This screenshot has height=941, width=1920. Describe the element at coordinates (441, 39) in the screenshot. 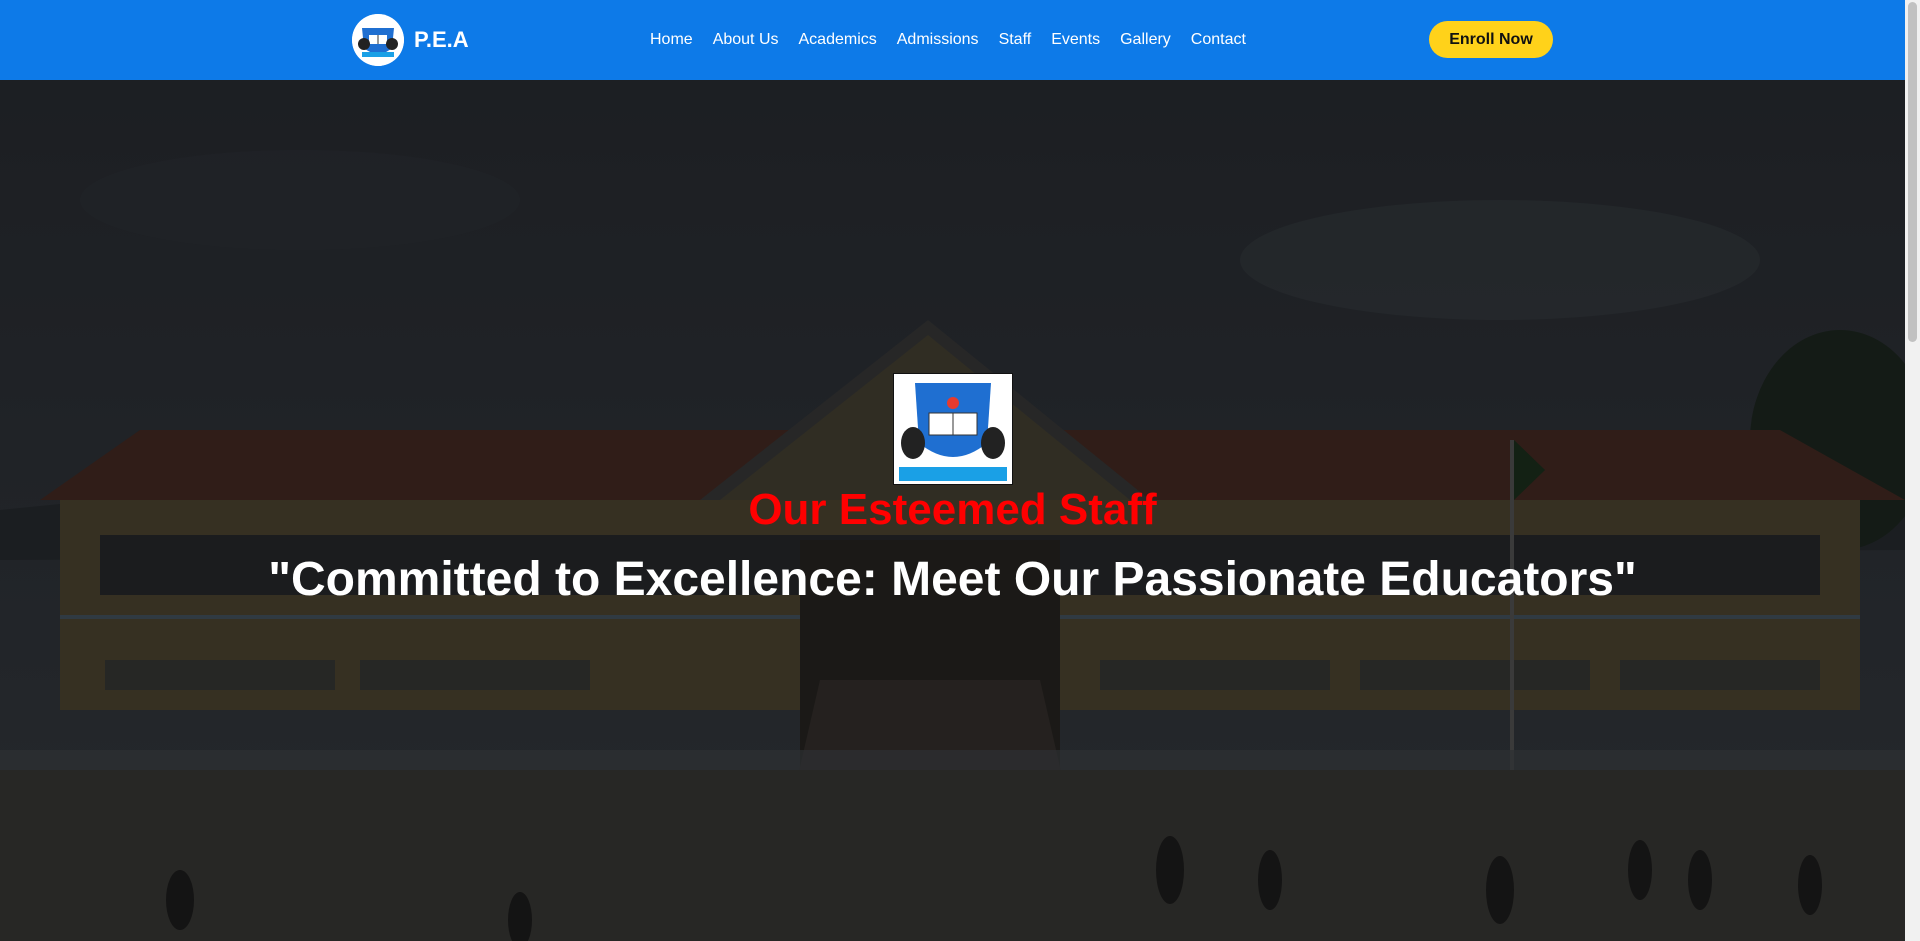

I see `brand-name: P.E.A` at that location.